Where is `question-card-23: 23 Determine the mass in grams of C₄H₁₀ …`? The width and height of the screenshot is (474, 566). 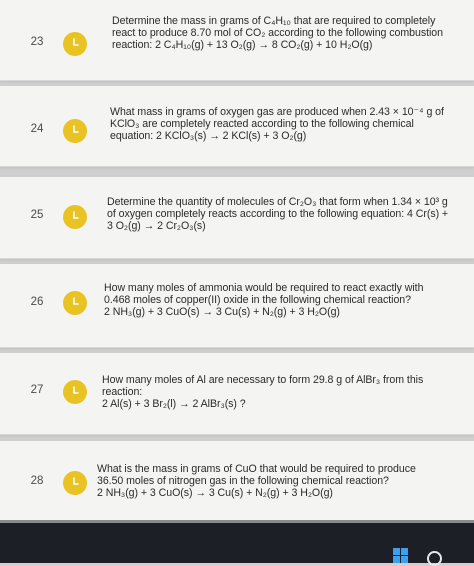 question-card-23: 23 Determine the mass in grams of C₄H₁₀ … is located at coordinates (237, 40).